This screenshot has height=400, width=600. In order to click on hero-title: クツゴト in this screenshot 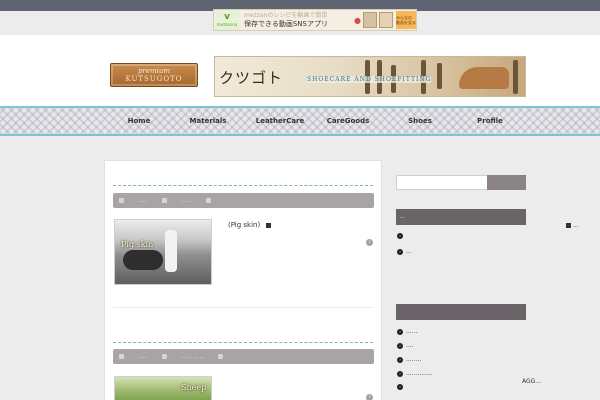, I will do `click(251, 78)`.